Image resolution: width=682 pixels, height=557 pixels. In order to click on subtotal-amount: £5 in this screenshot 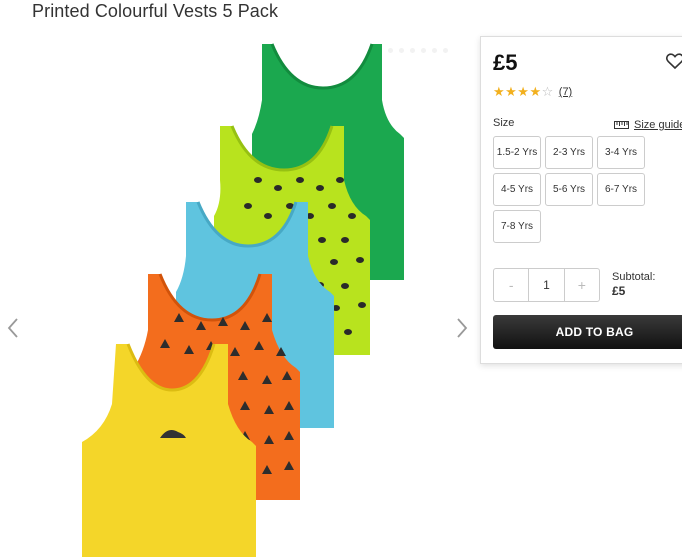, I will do `click(619, 291)`.